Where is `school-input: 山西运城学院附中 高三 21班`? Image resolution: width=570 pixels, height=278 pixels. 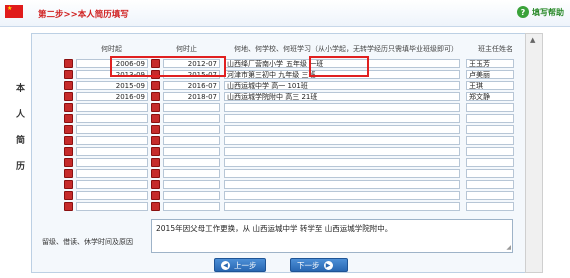
school-input: 山西运城学院附中 高三 21班 is located at coordinates (342, 96).